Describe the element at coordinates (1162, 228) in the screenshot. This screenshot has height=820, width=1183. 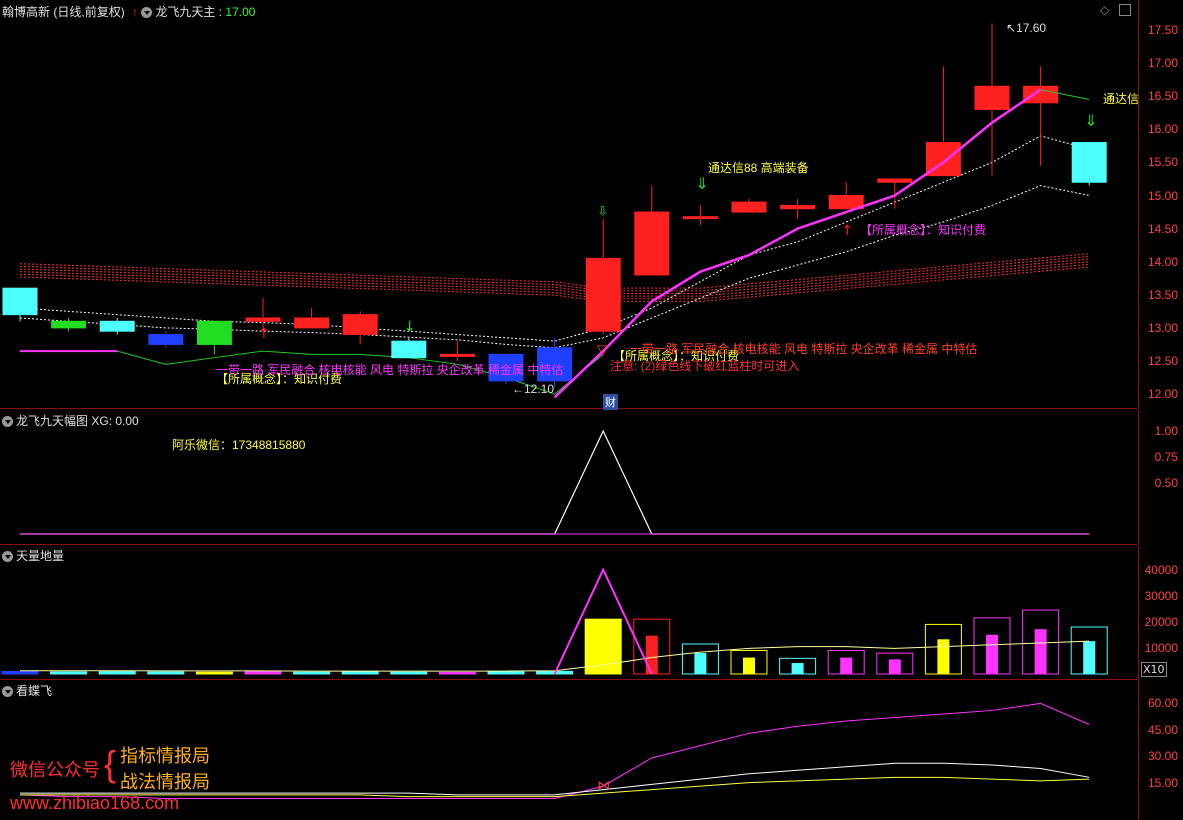
I see `price-tick: 14.50` at that location.